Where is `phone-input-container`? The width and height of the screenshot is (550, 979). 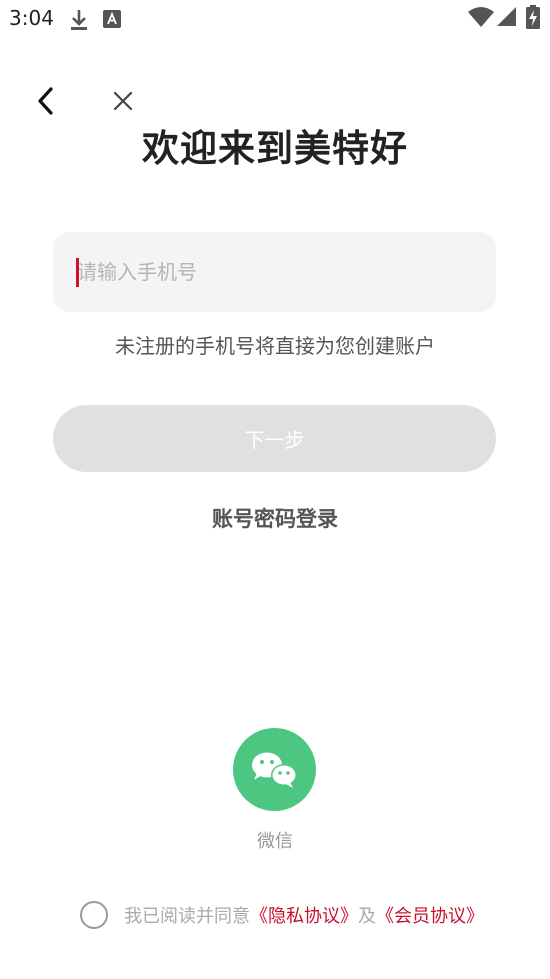 phone-input-container is located at coordinates (274, 272).